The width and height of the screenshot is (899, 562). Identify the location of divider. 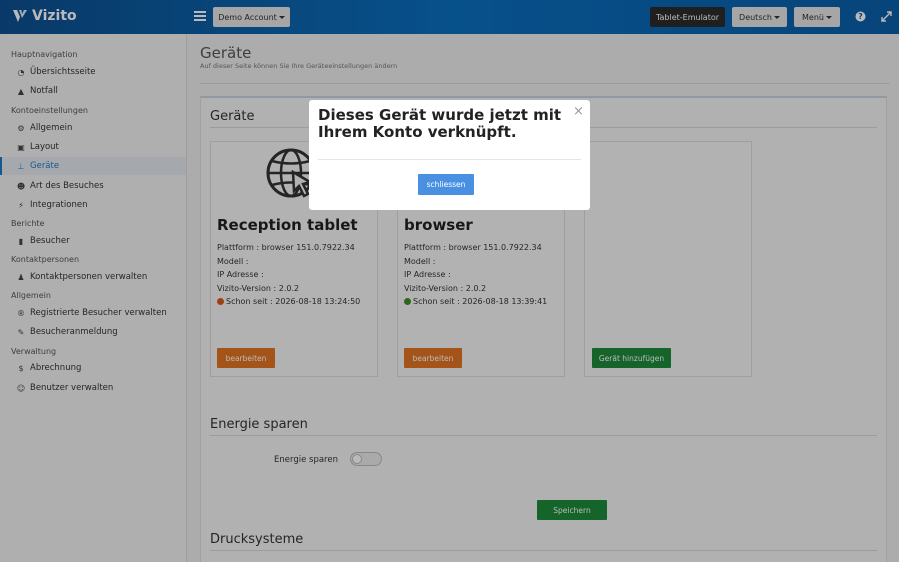
(449, 159).